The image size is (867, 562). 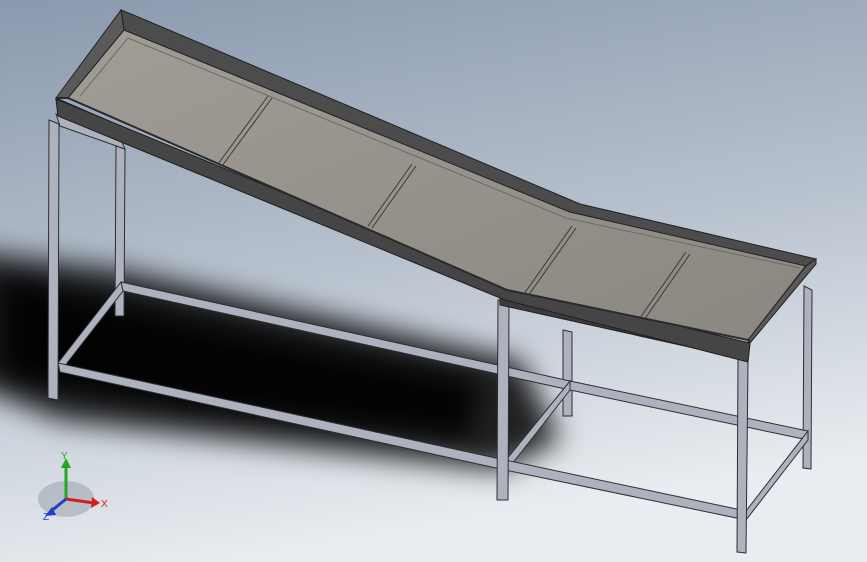 What do you see at coordinates (503, 400) in the screenshot?
I see `leg-front-middle` at bounding box center [503, 400].